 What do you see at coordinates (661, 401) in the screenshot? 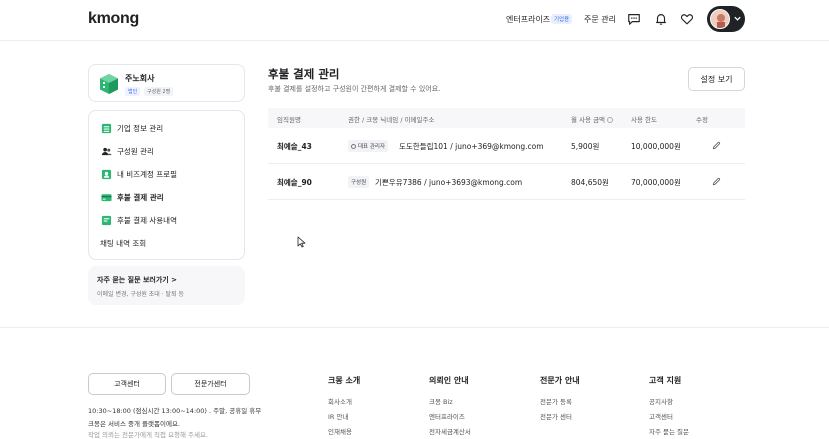
I see `footer-link: 공지사항` at bounding box center [661, 401].